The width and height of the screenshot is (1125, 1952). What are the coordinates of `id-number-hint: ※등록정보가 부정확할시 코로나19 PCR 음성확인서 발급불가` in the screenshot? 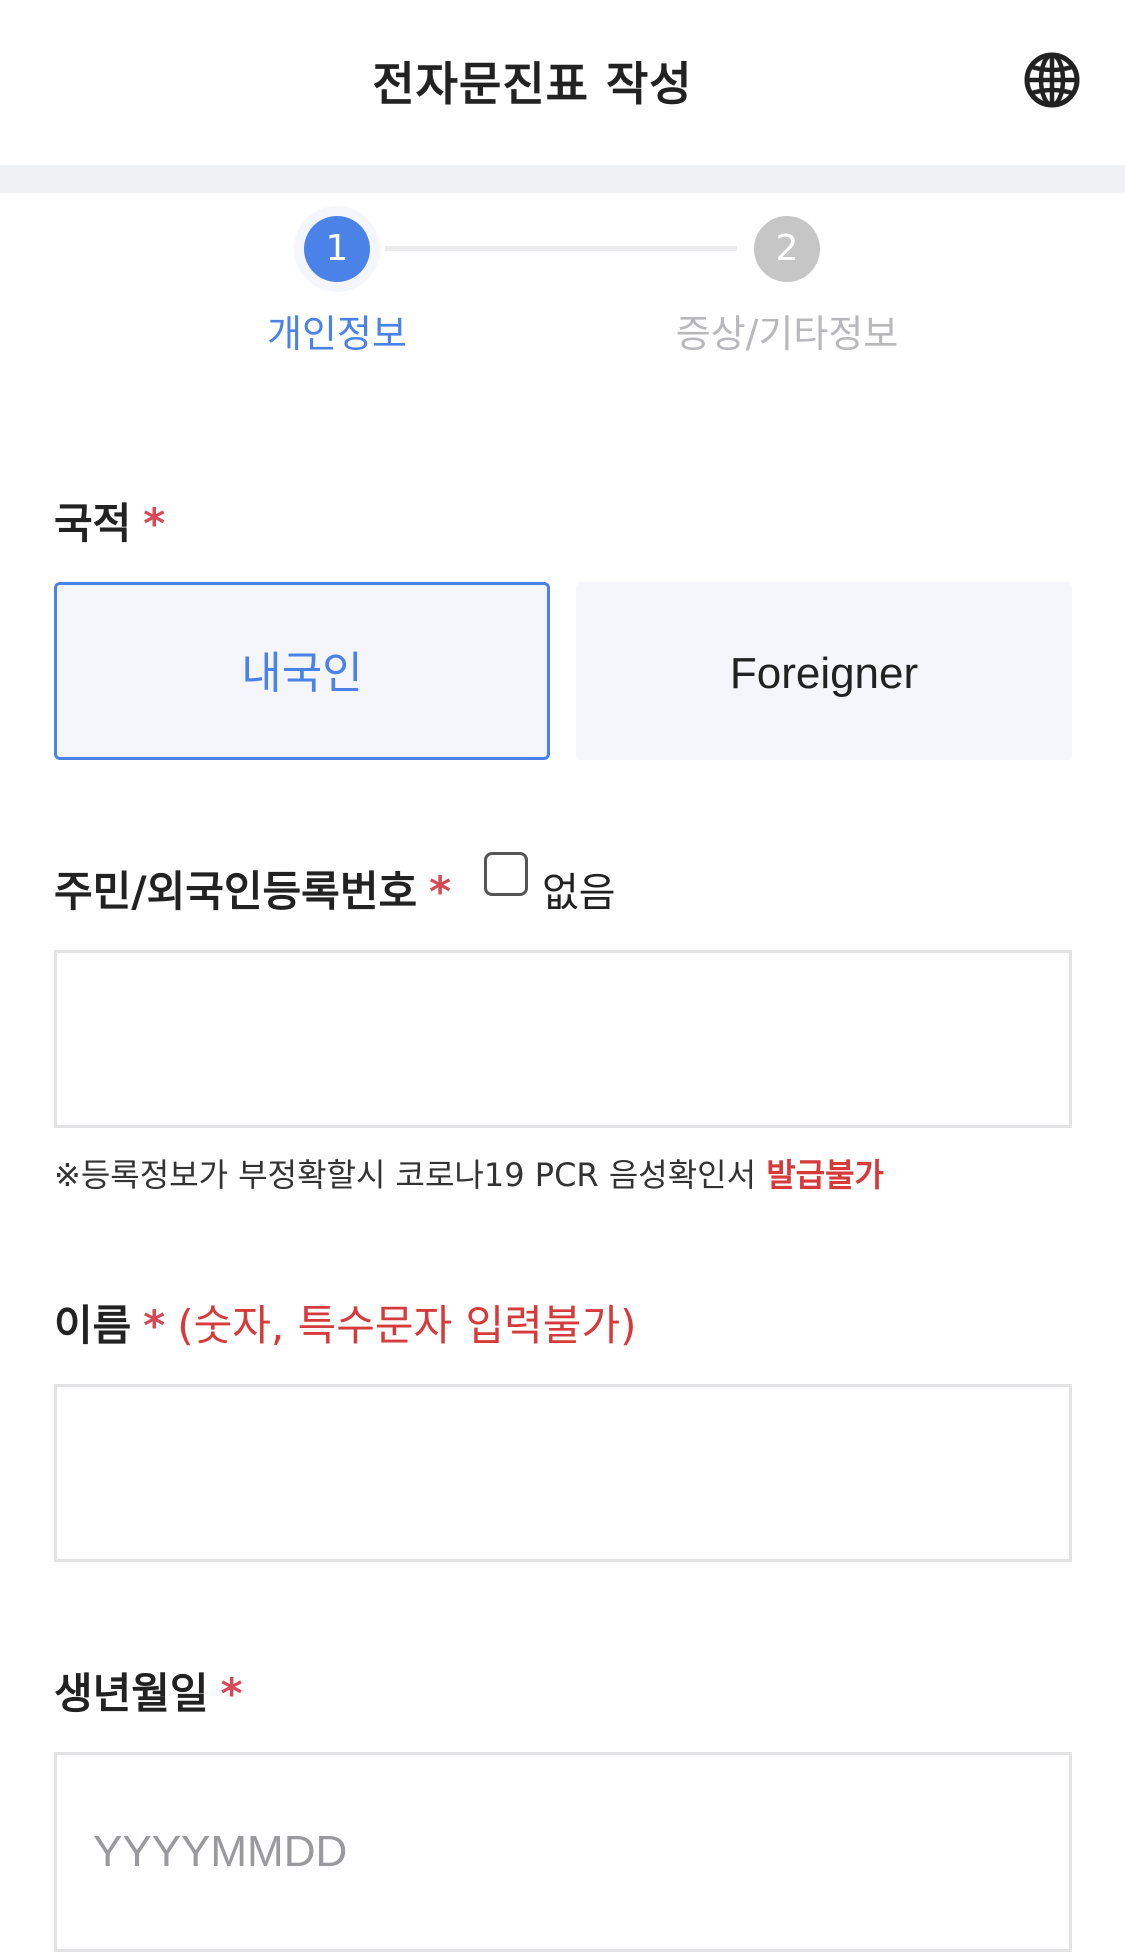 It's located at (469, 1173).